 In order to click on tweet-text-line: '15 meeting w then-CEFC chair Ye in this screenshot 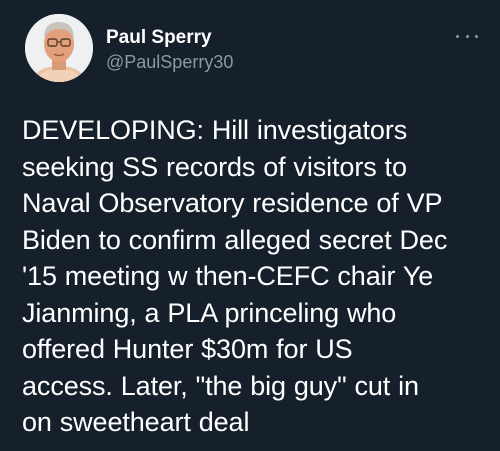, I will do `click(228, 276)`.